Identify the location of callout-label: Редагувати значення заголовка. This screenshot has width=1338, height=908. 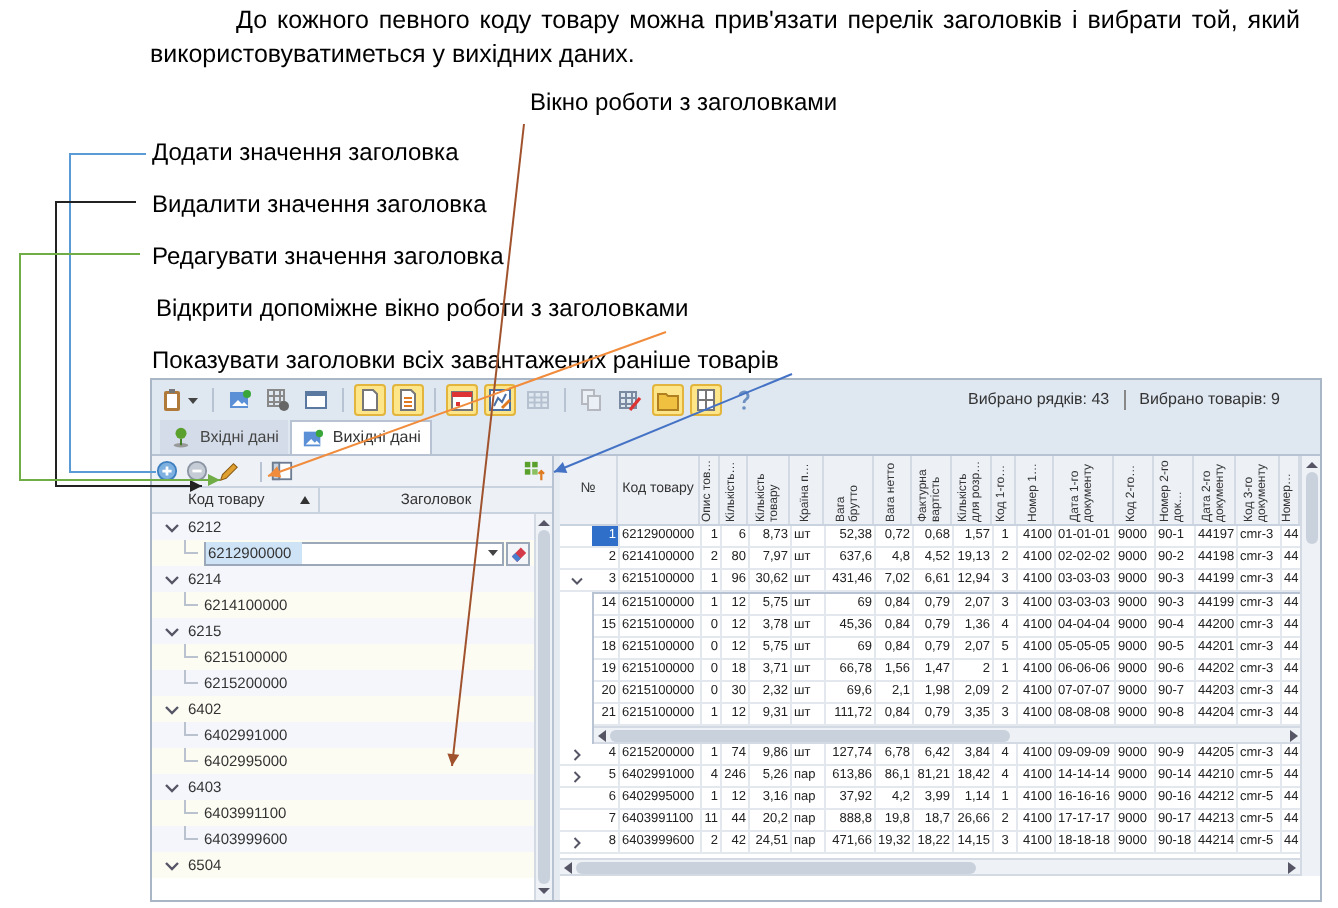
(328, 256).